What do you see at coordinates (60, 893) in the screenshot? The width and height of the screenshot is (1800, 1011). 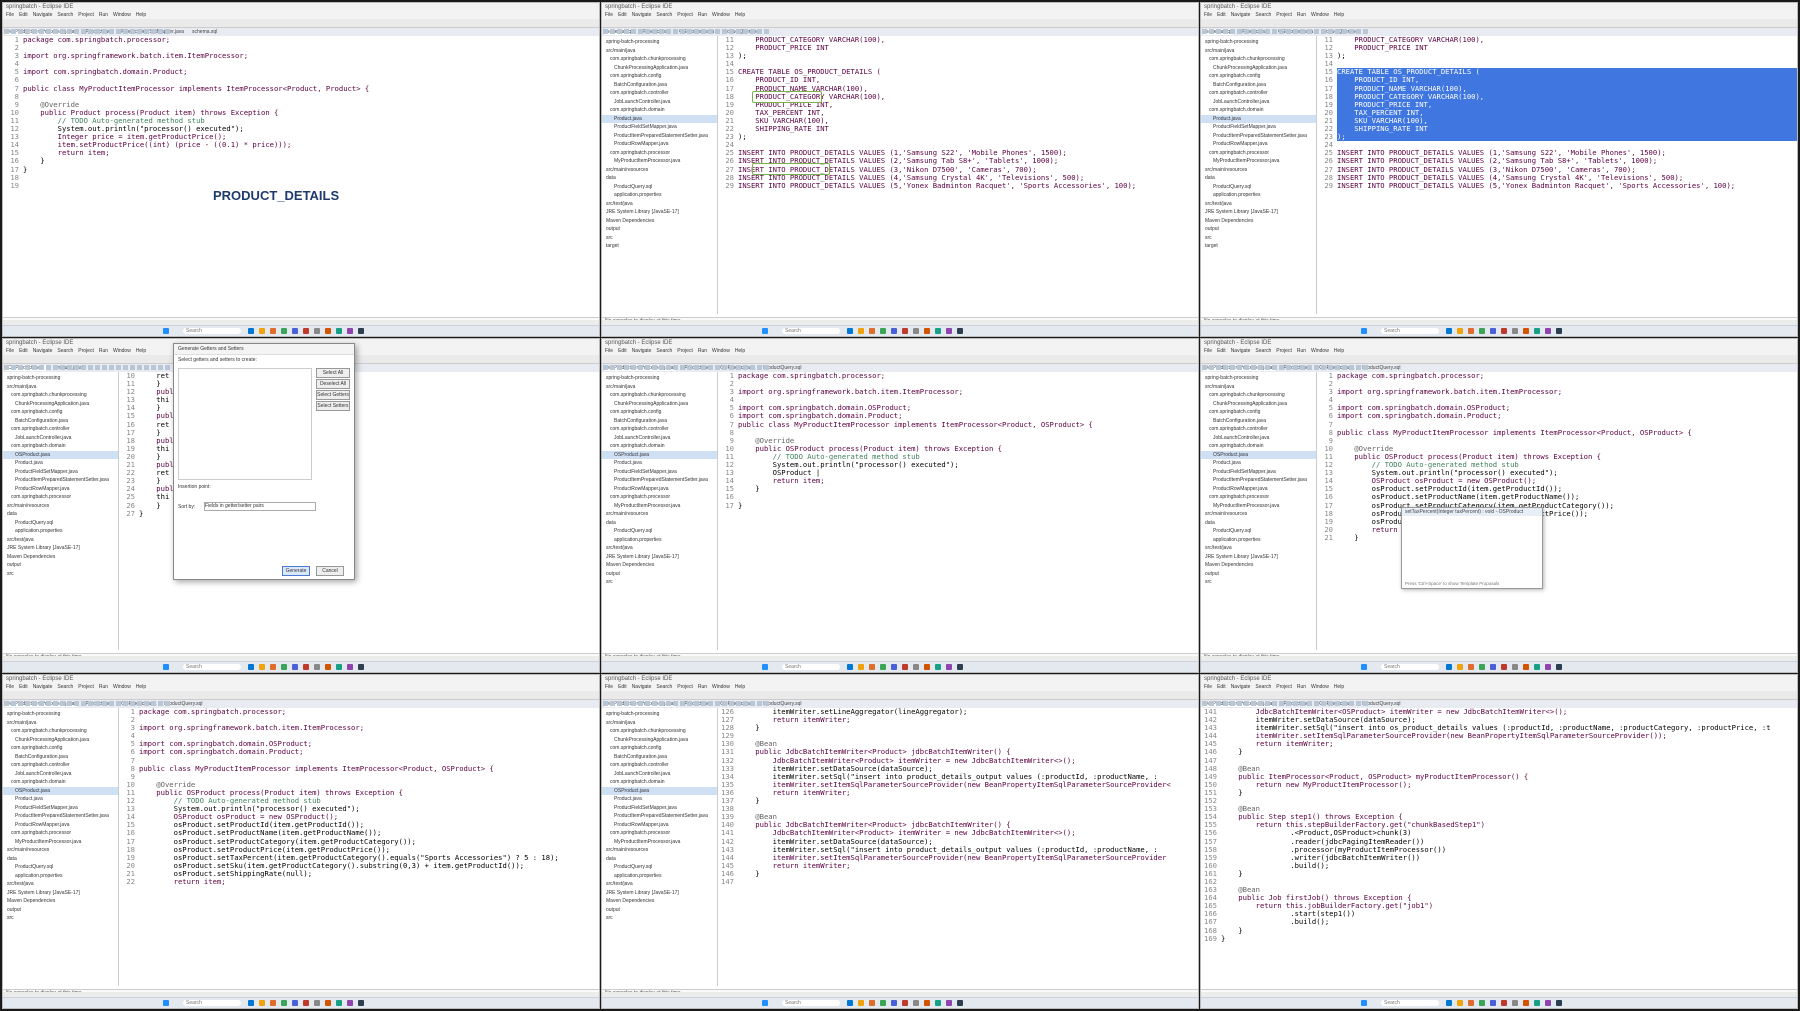 I see `explorer-item: JRE System Library [JavaSE-17]` at bounding box center [60, 893].